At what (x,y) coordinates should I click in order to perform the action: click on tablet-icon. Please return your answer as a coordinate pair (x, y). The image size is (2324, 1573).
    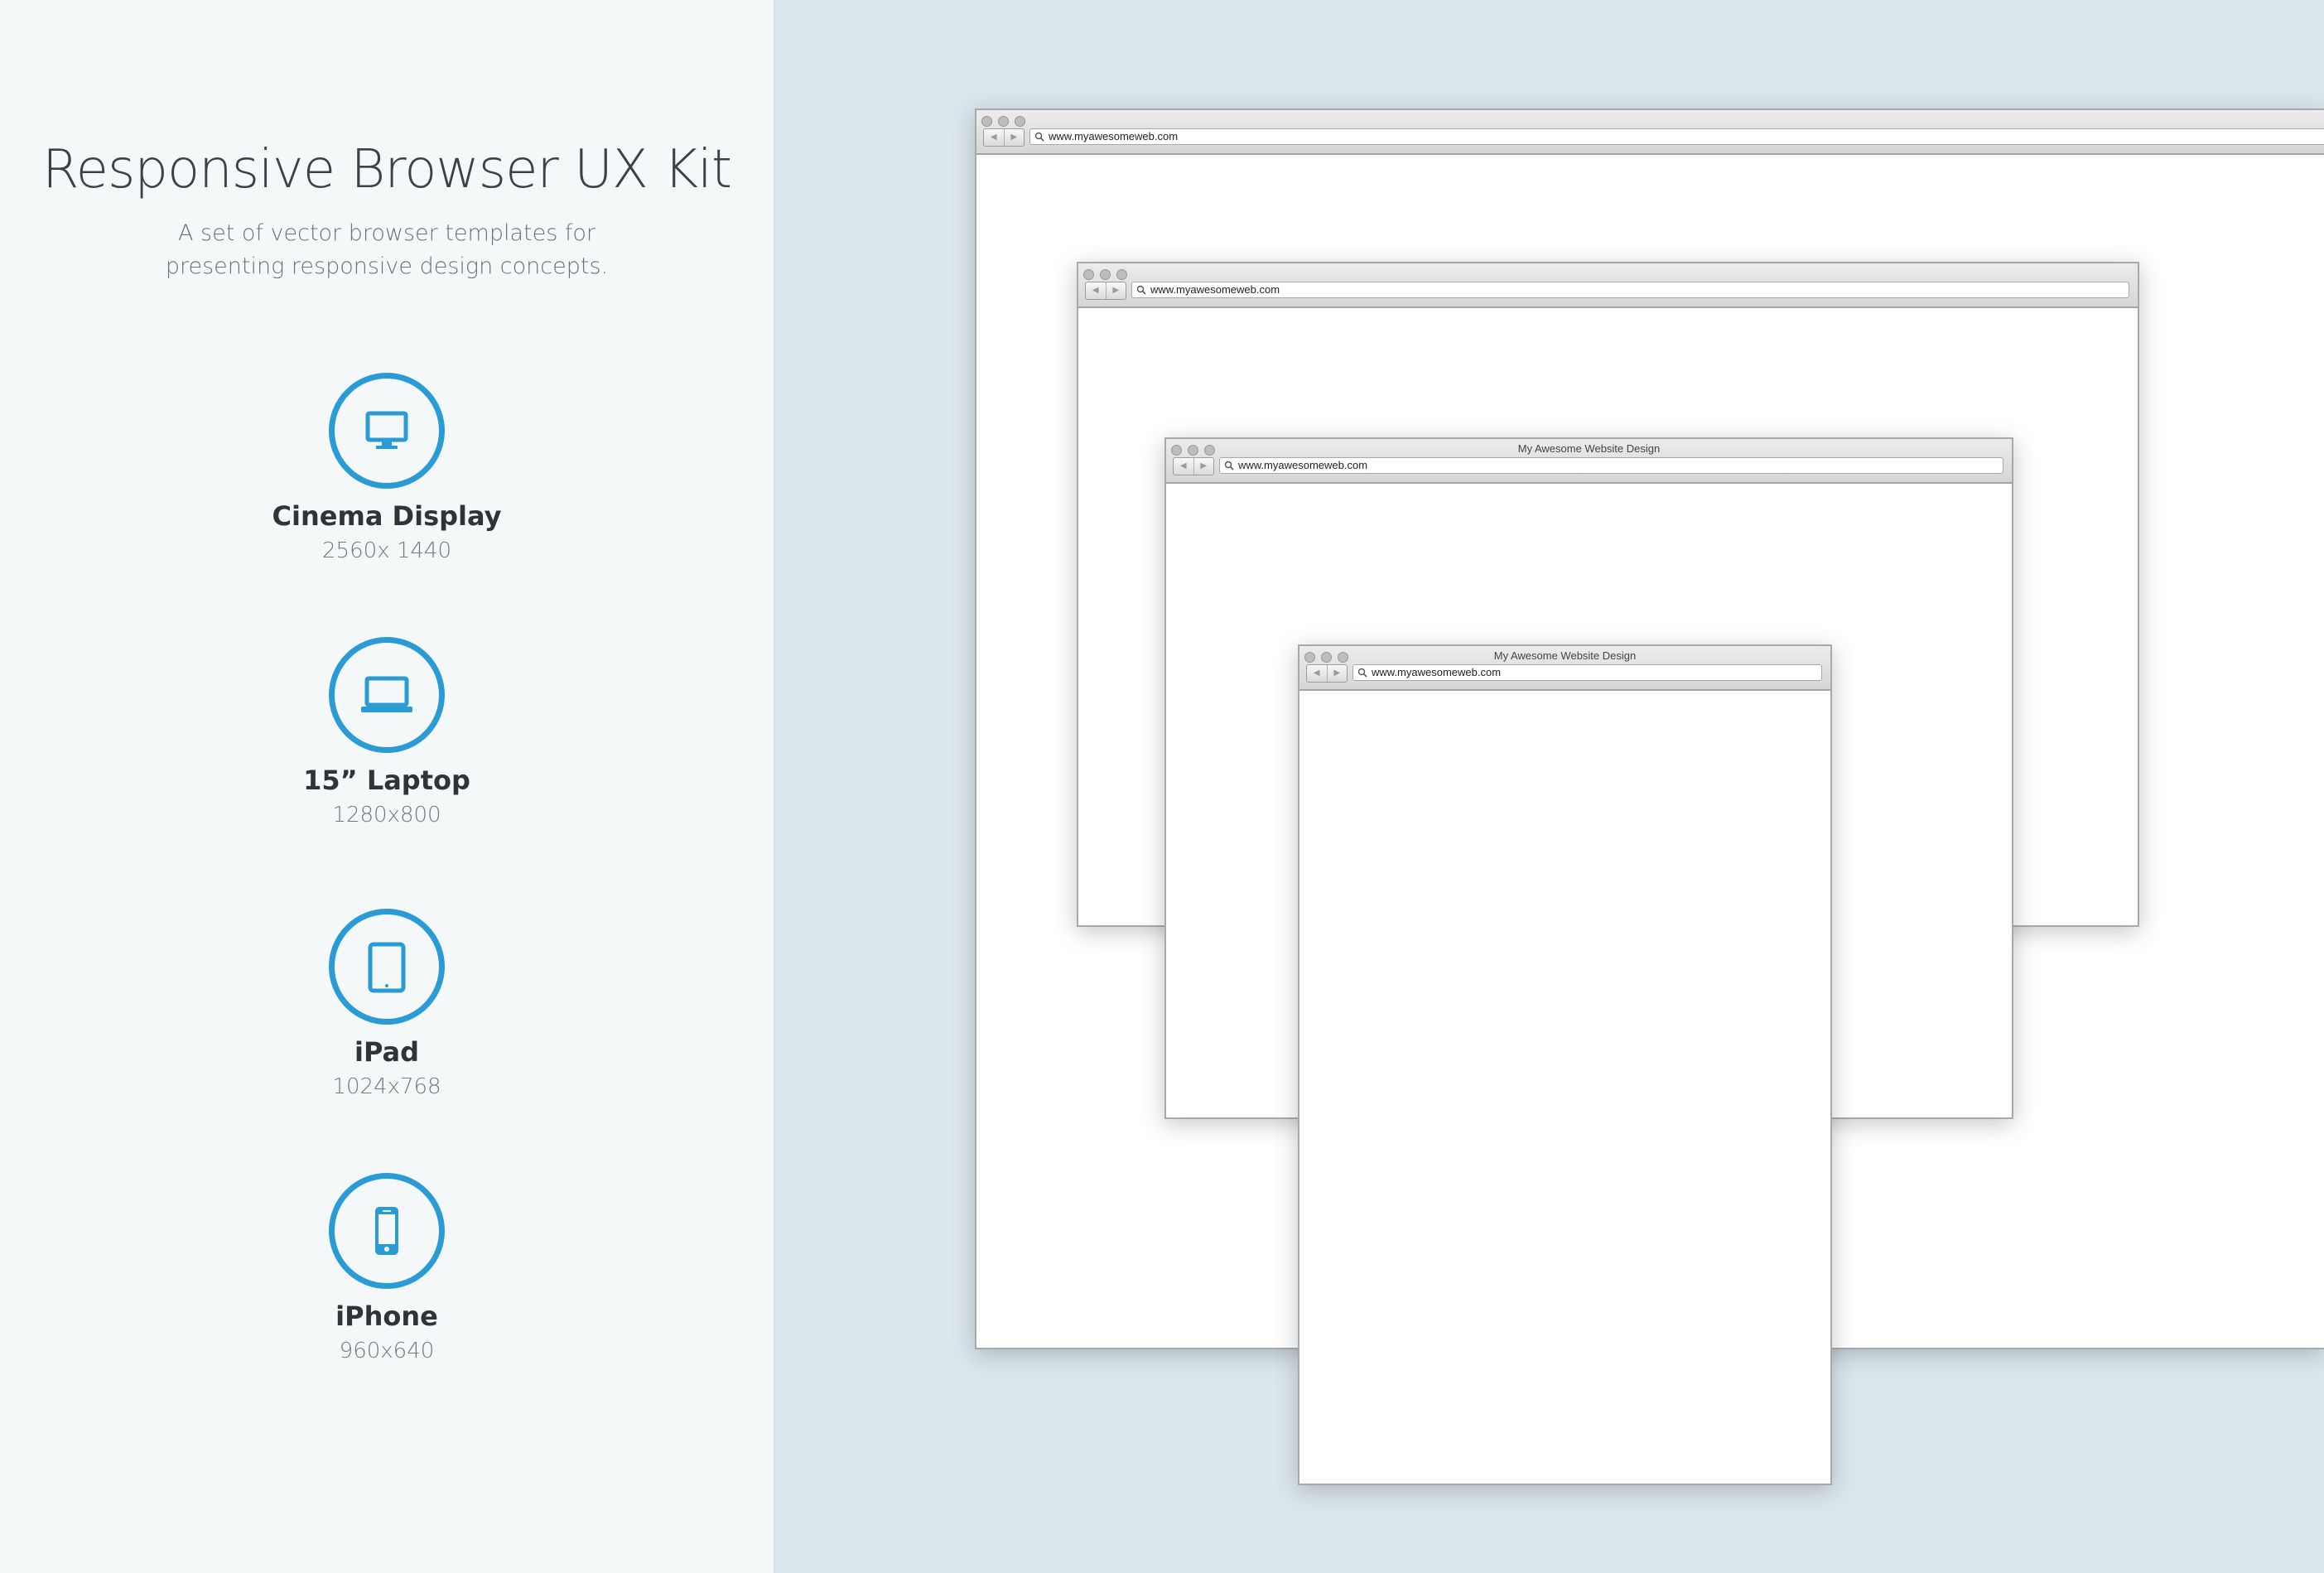
    Looking at the image, I should click on (387, 967).